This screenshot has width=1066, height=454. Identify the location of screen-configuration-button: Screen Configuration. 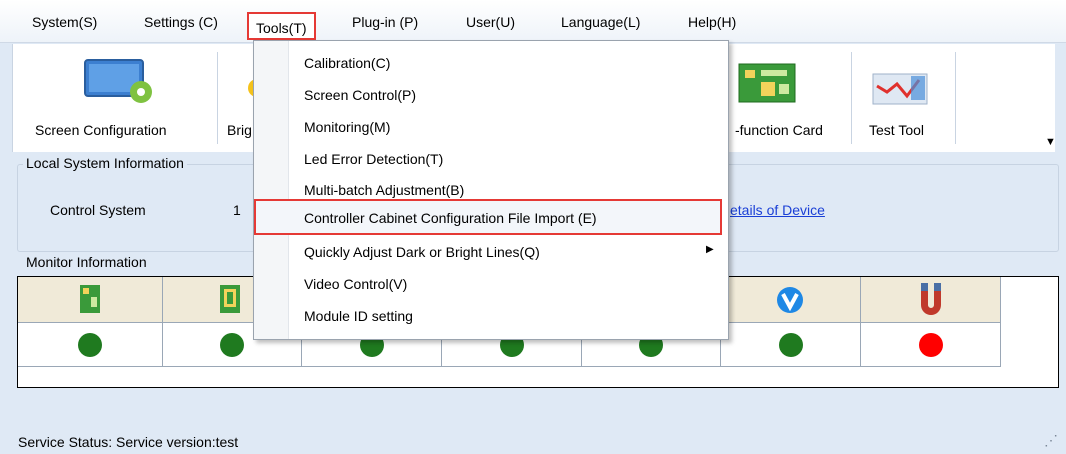
(118, 98).